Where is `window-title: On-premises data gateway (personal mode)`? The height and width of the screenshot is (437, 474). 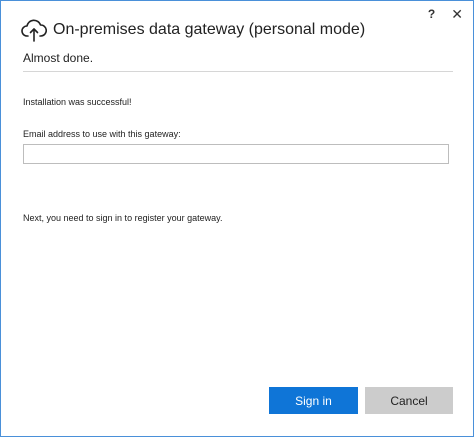
window-title: On-premises data gateway (personal mode) is located at coordinates (209, 29).